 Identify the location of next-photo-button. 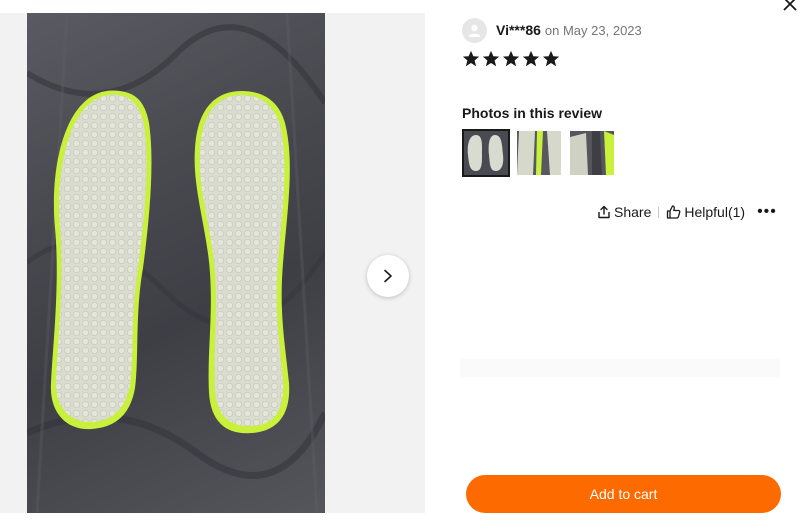
(388, 276).